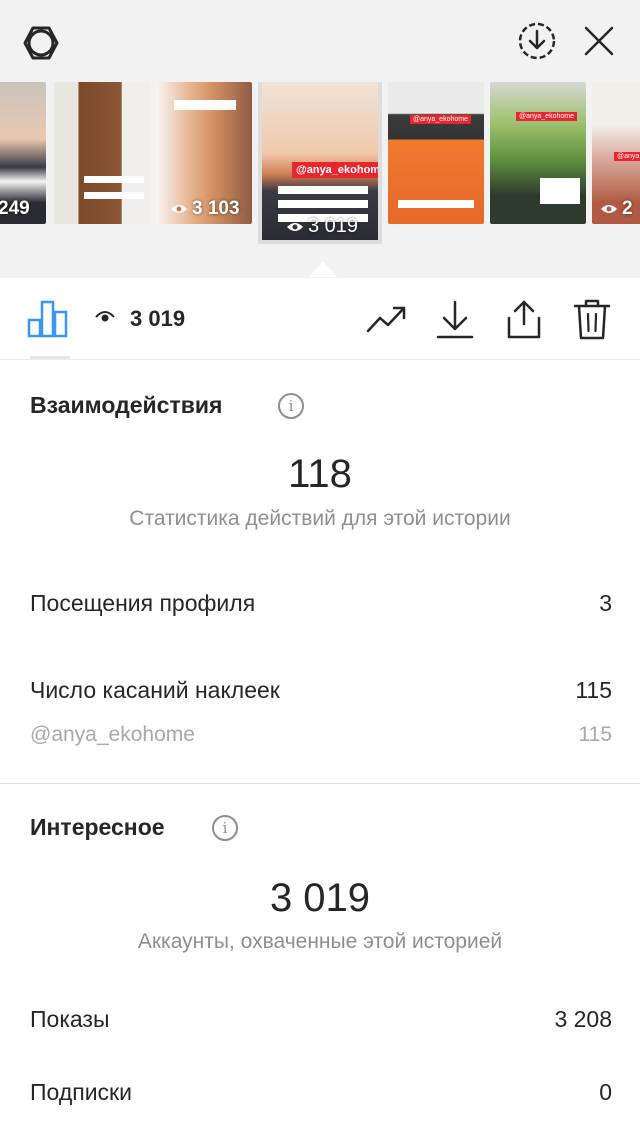 This screenshot has height=1136, width=640. I want to click on story-thumbnail-active: @anya_ekohome 3 019, so click(320, 163).